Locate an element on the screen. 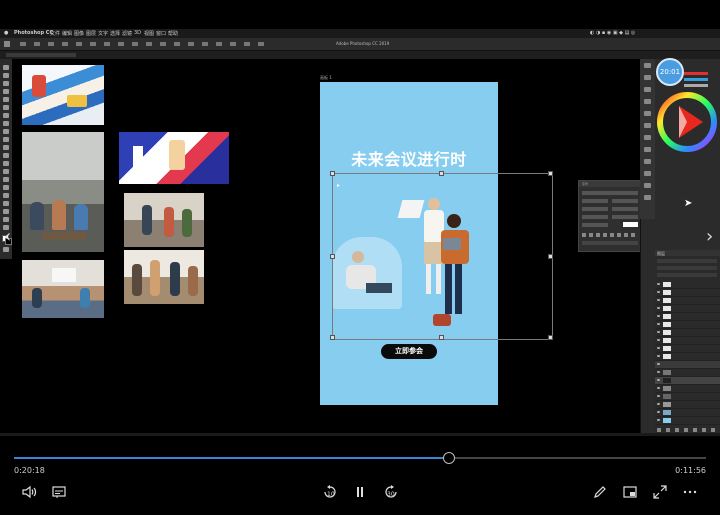 This screenshot has width=720, height=515. menu-view: 视图 is located at coordinates (149, 33).